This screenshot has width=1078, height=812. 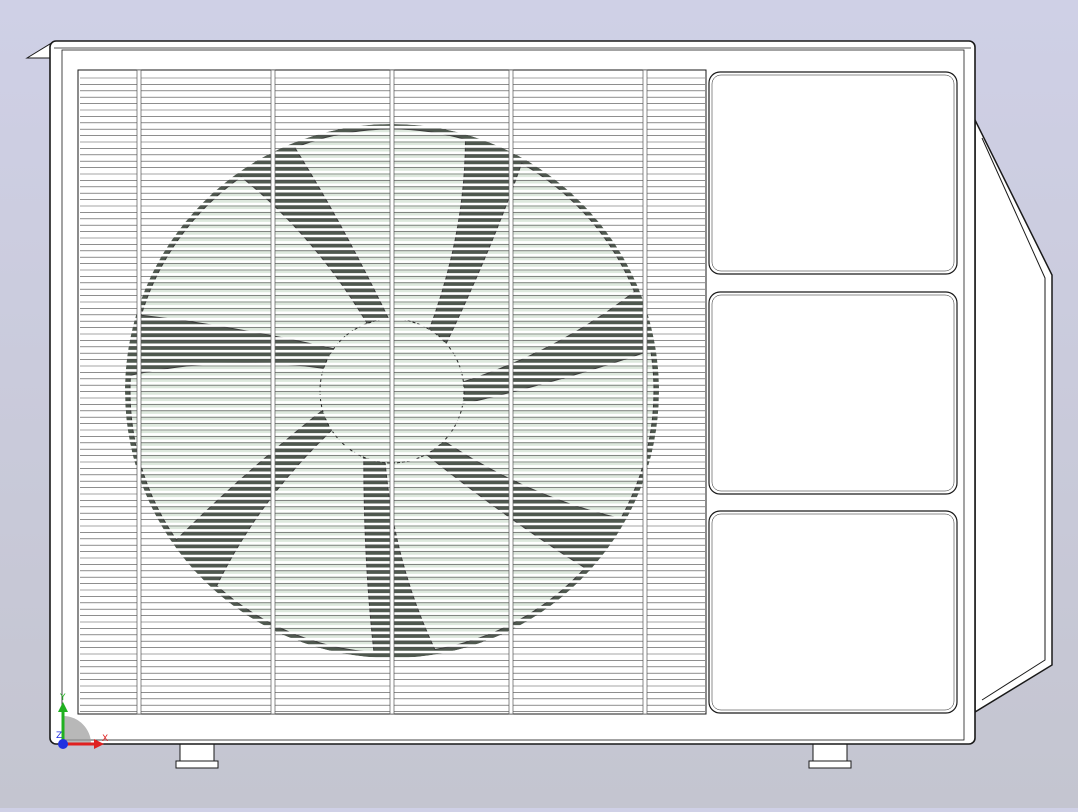 What do you see at coordinates (830, 755) in the screenshot?
I see `foot-right` at bounding box center [830, 755].